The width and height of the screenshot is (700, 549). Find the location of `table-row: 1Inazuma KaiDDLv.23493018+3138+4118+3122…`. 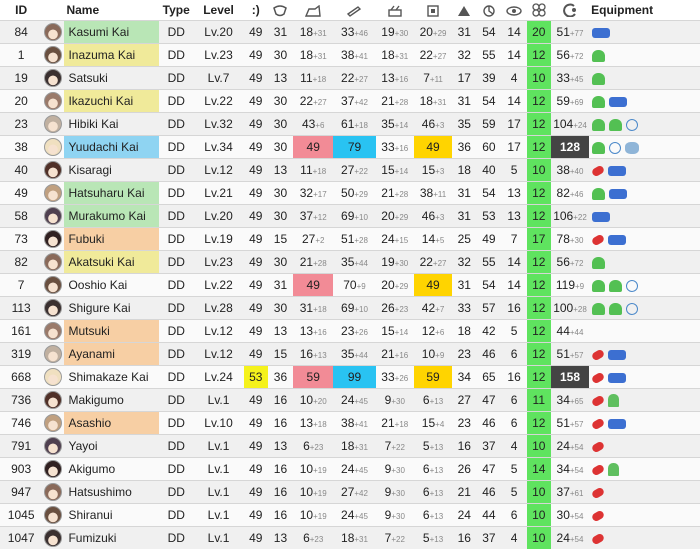

table-row: 1Inazuma KaiDDLv.23493018+3138+4118+3122… is located at coordinates (350, 55).